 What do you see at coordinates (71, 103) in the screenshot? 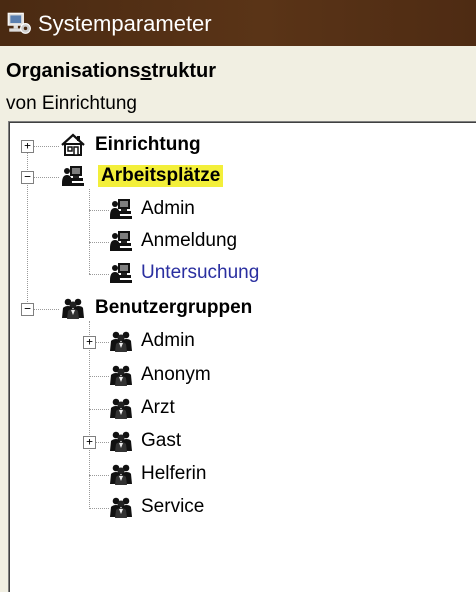
I see `section-subtitle: von Einrichtung` at bounding box center [71, 103].